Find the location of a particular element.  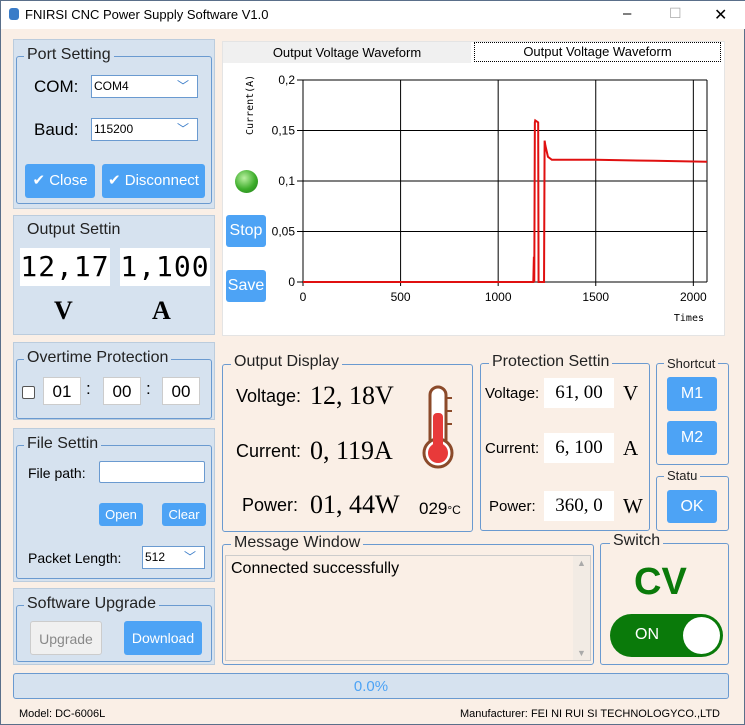

overtime-checkbox is located at coordinates (28, 392).